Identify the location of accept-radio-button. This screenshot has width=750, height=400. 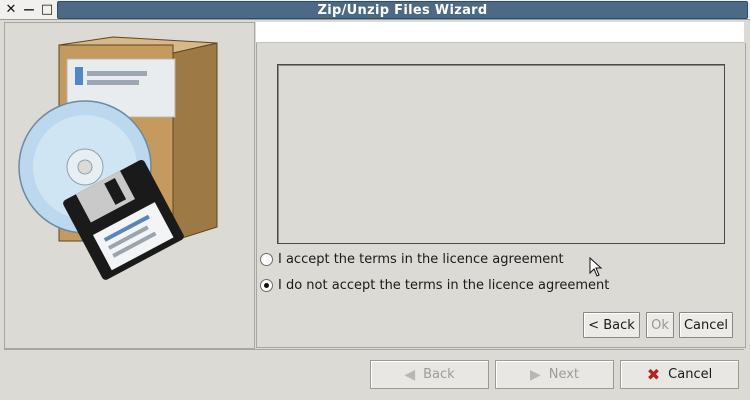
(266, 259).